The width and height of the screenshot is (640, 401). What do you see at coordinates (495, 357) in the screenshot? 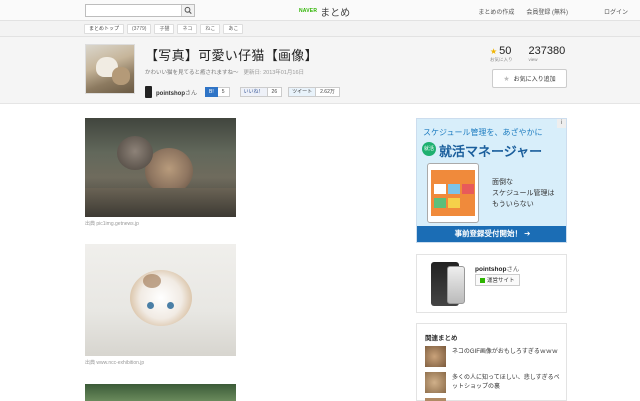
I see `related-item: ネコのGIF画像がおもしろすぎるｗｗｗ` at bounding box center [495, 357].